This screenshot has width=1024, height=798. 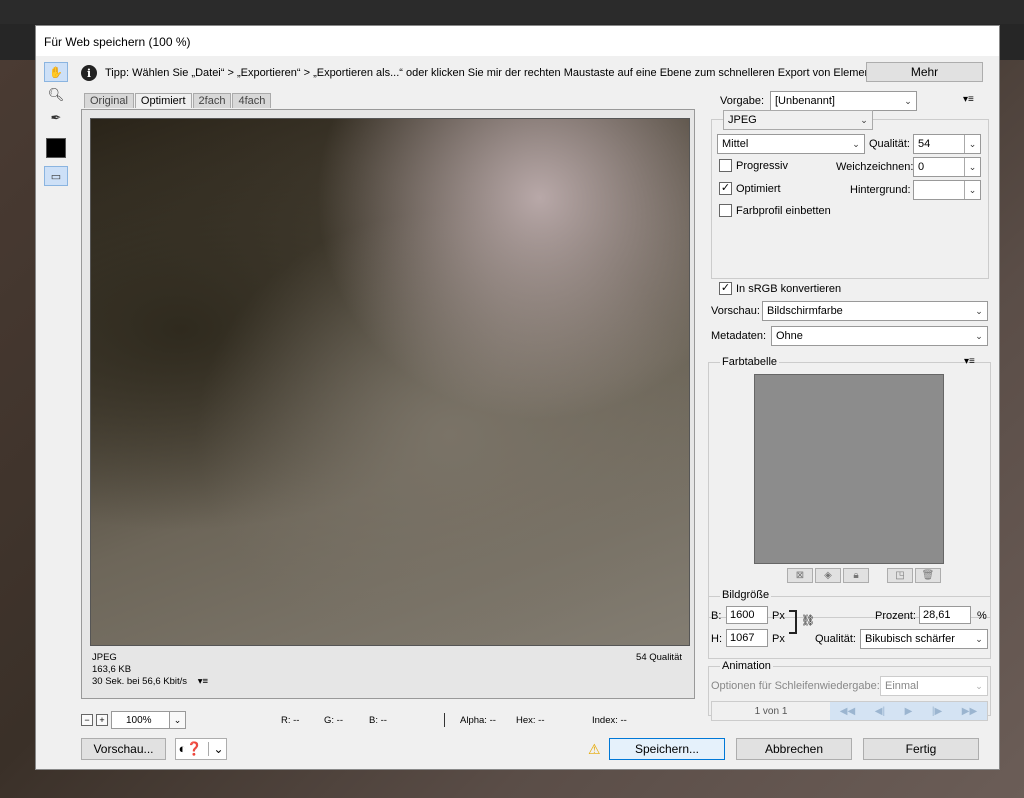 I want to click on image-quality-info: 54 Qualität, so click(x=659, y=657).